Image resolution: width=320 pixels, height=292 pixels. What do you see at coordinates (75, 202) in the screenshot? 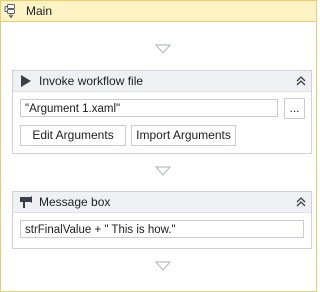
I see `message-box-title: Message box` at bounding box center [75, 202].